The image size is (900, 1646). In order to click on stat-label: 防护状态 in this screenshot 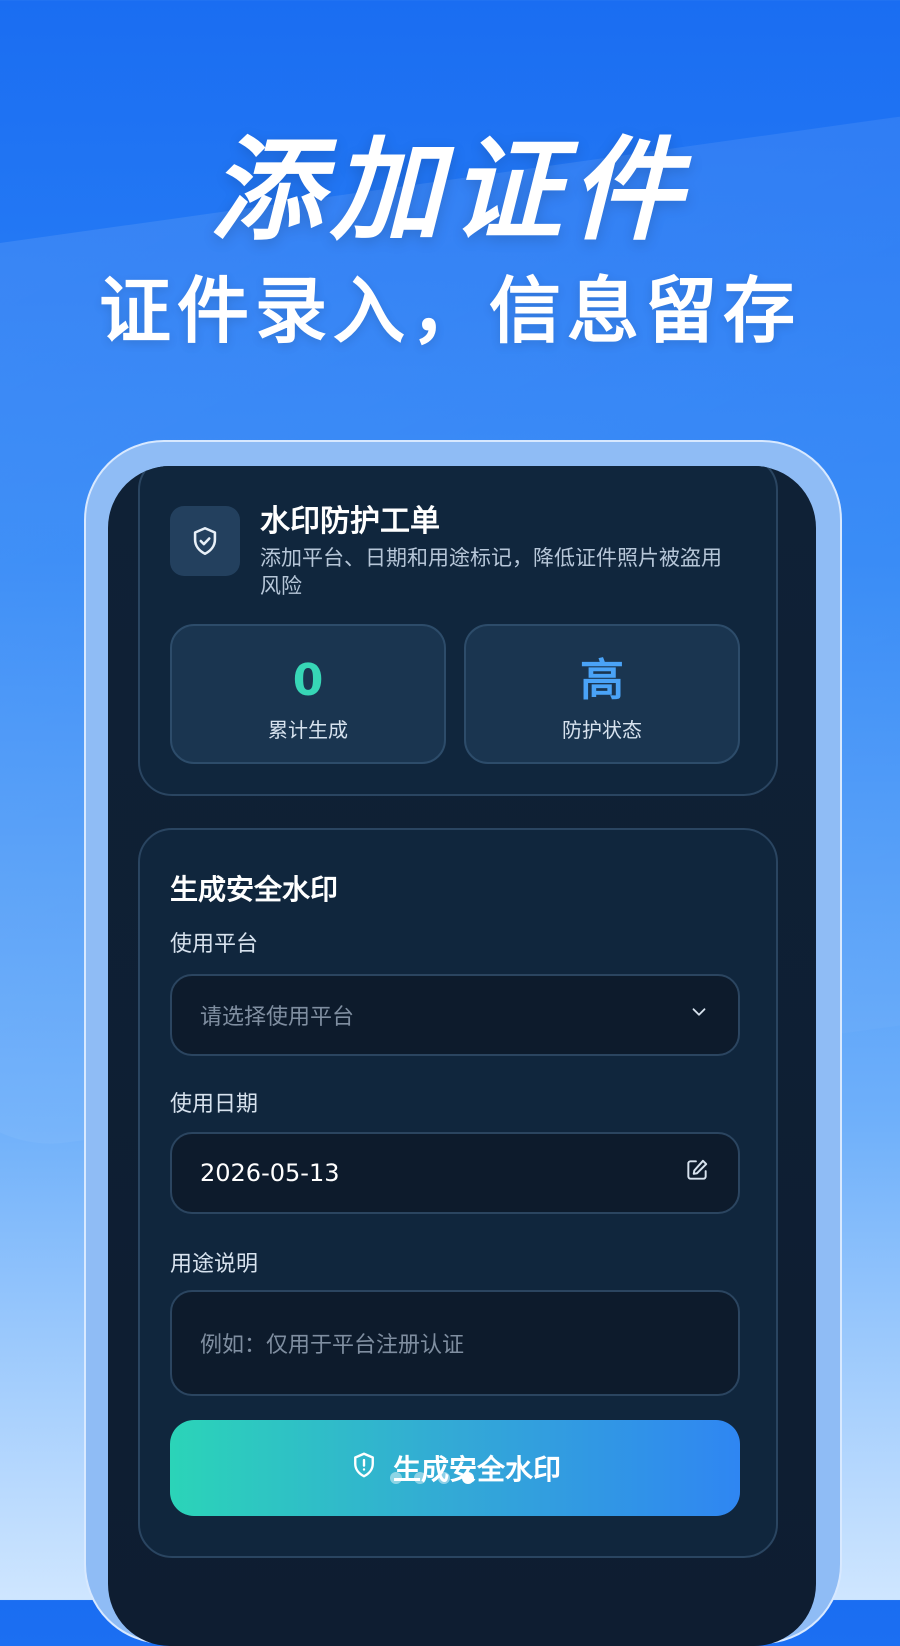, I will do `click(602, 730)`.